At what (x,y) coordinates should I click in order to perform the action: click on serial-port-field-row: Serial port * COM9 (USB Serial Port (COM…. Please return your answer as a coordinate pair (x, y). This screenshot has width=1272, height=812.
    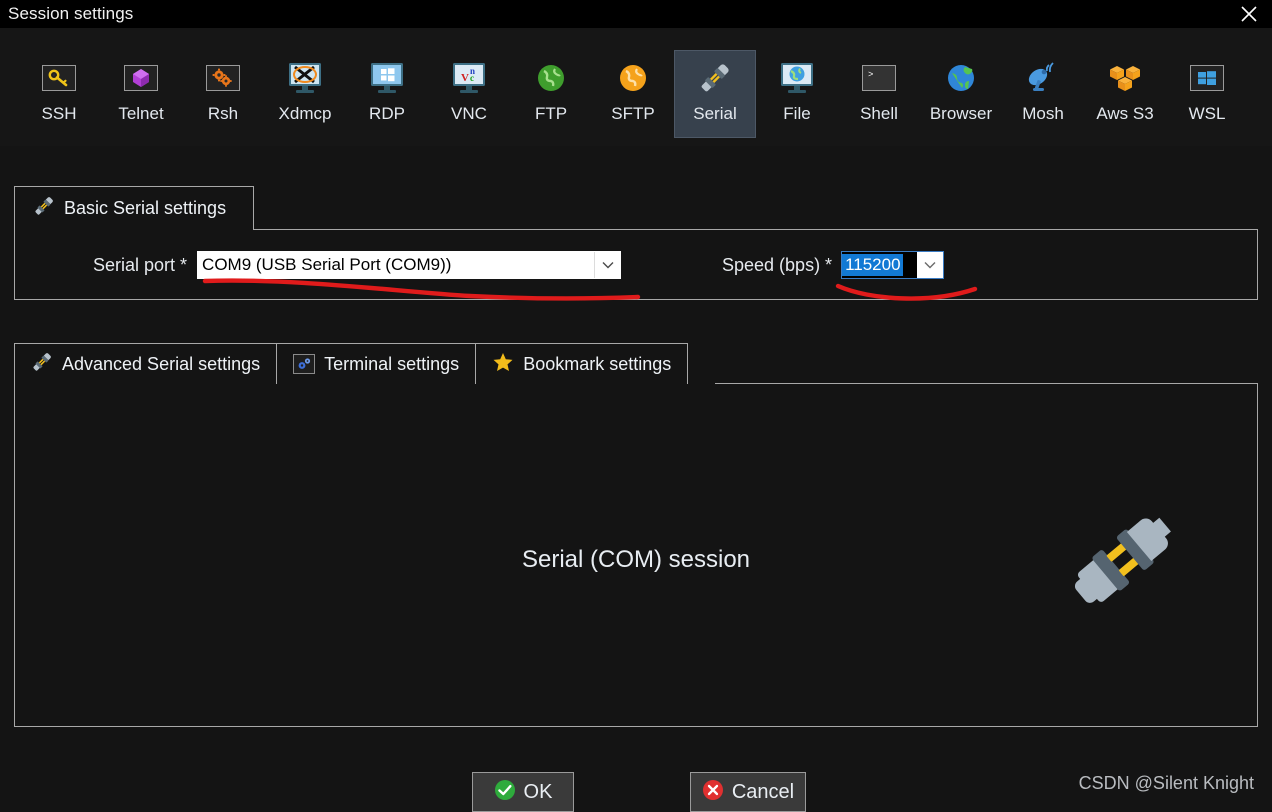
    Looking at the image, I should click on (357, 265).